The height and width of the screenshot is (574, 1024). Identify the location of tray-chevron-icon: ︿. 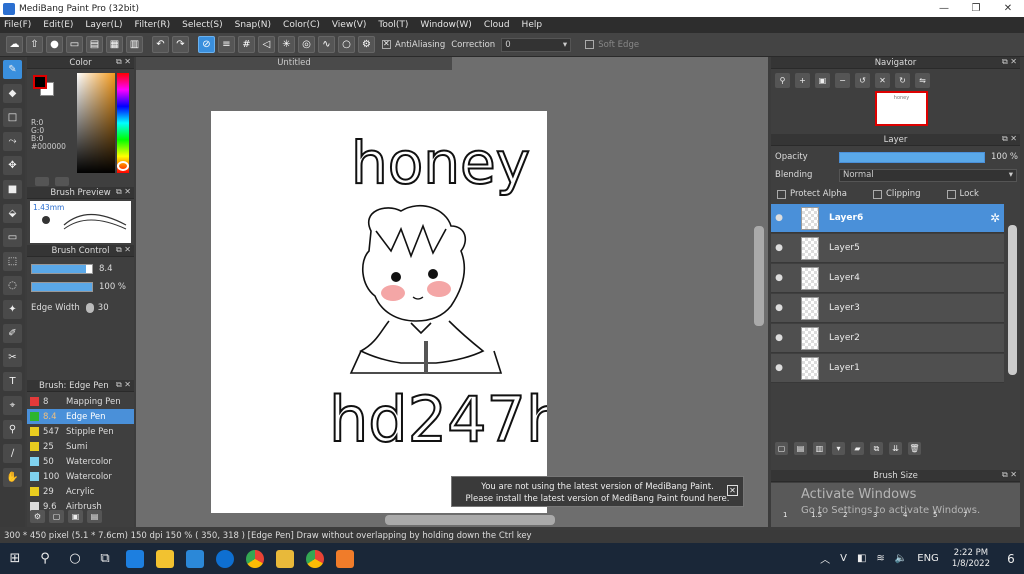
(825, 558).